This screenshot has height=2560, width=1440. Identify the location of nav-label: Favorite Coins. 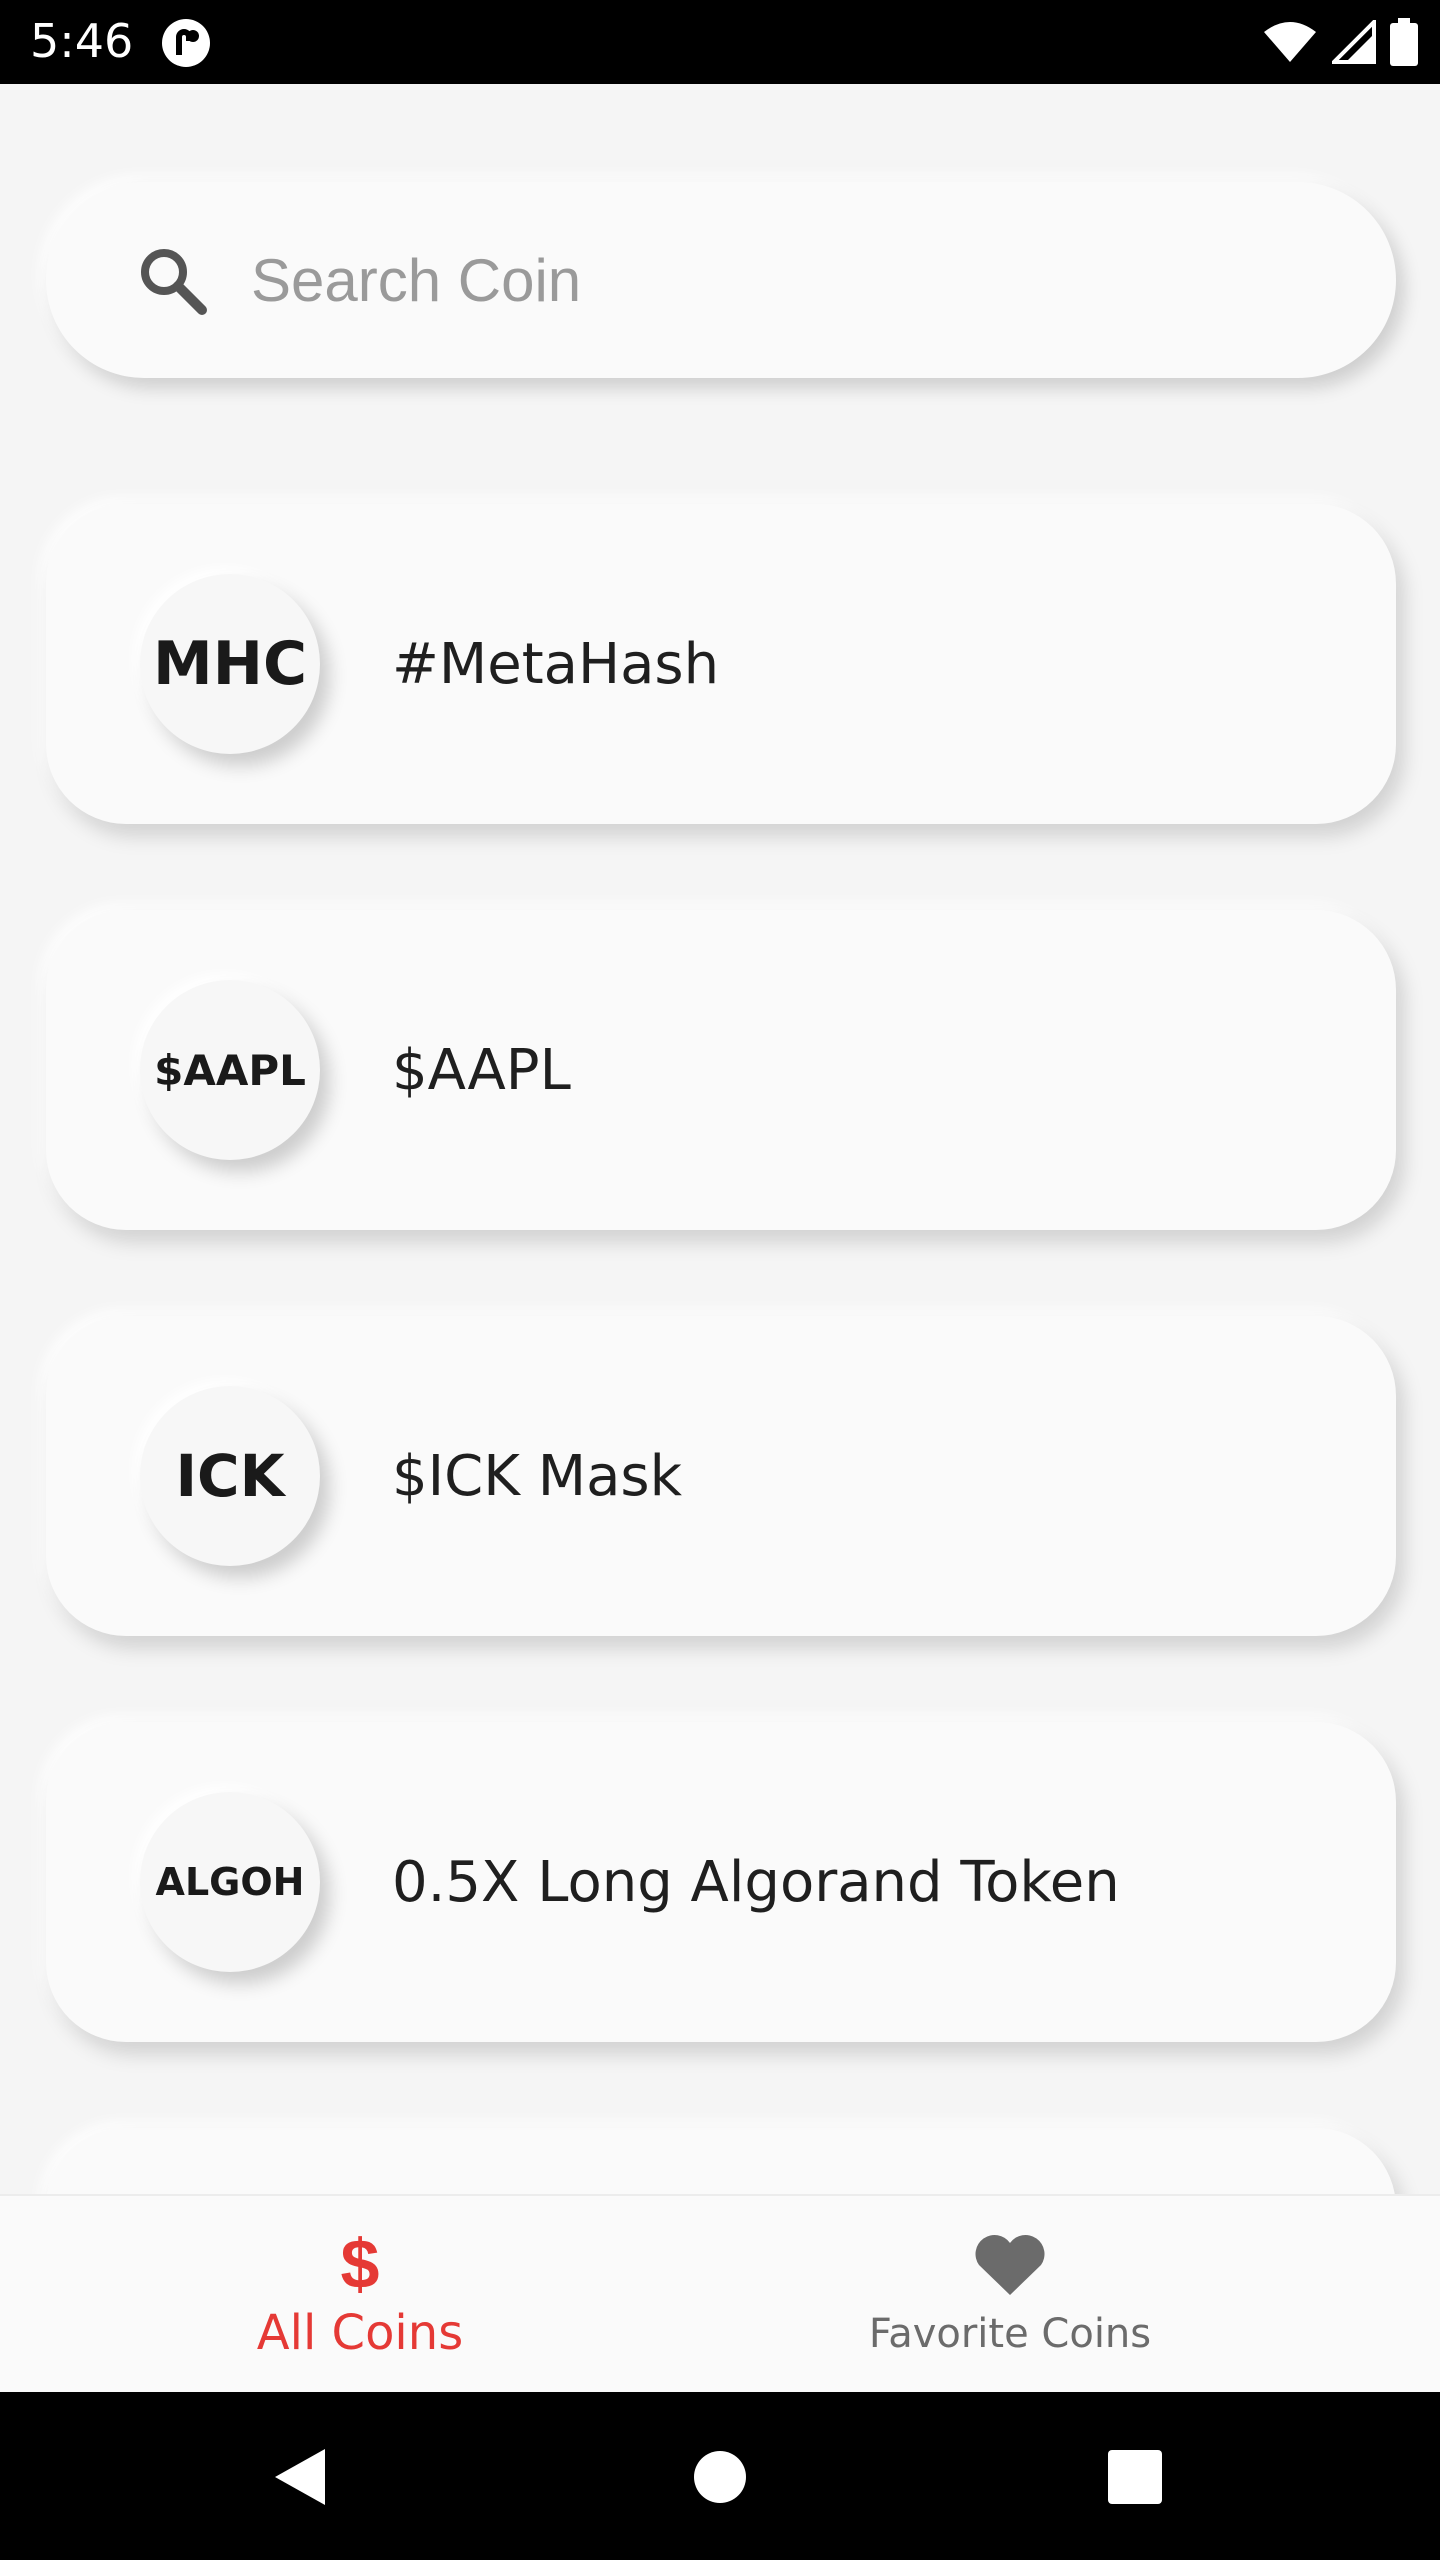
(1010, 2334).